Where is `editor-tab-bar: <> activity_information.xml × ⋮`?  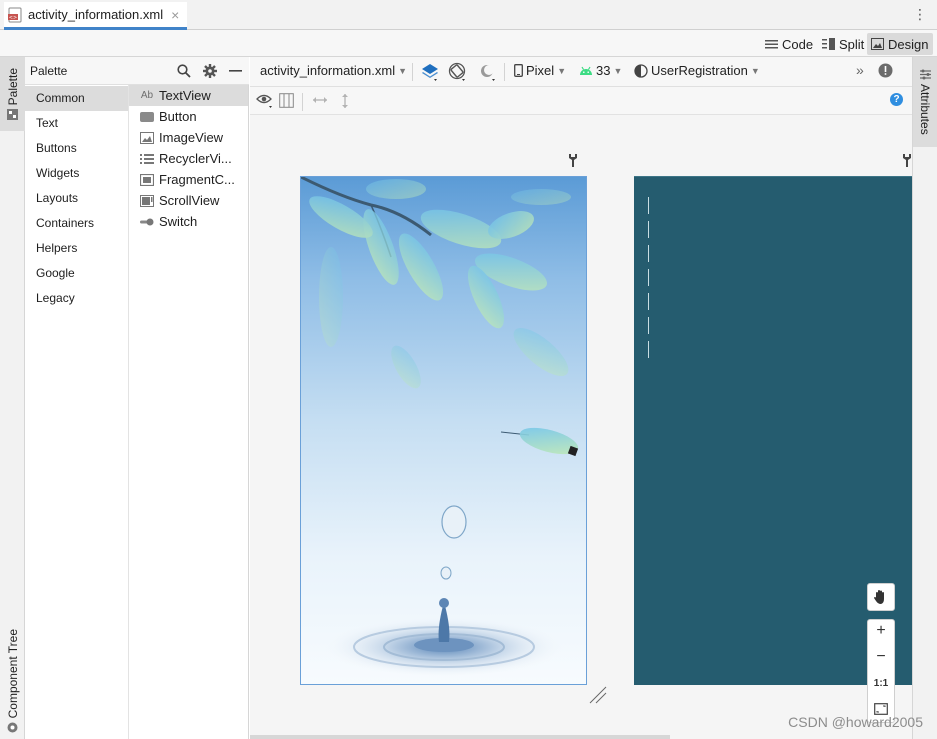
editor-tab-bar: <> activity_information.xml × ⋮ is located at coordinates (468, 15).